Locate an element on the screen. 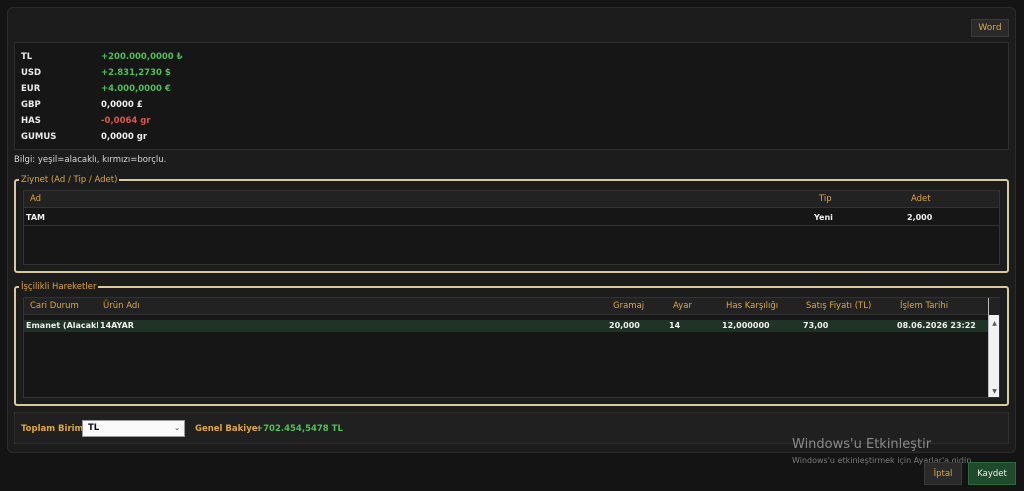 The width and height of the screenshot is (1024, 491). cell-urun-adi: 14AYAR is located at coordinates (117, 325).